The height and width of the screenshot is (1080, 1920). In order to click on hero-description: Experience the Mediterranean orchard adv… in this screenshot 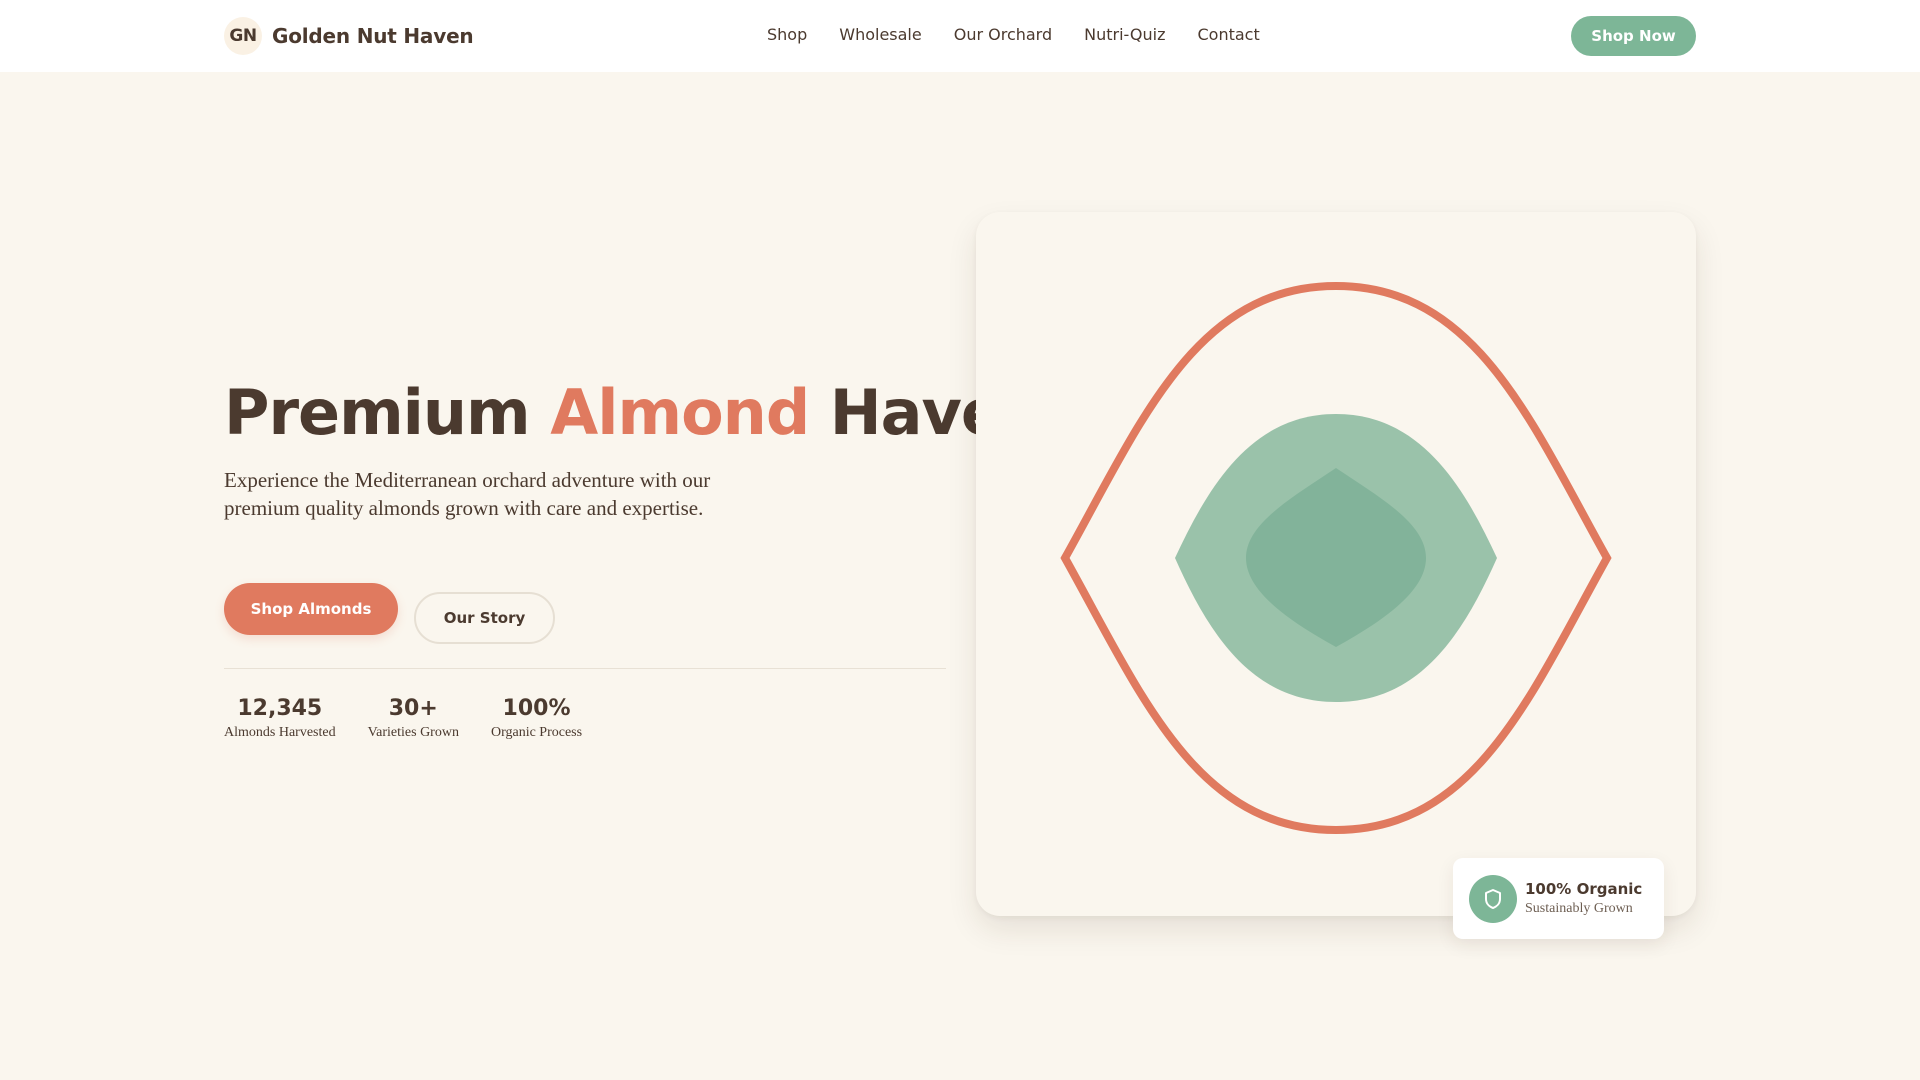, I will do `click(467, 494)`.